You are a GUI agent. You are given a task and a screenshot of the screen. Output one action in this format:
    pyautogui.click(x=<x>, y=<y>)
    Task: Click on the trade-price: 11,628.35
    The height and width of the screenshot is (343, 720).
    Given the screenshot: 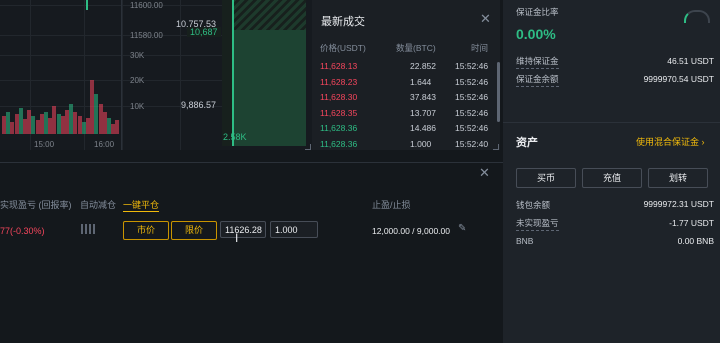 What is the action you would take?
    pyautogui.click(x=339, y=112)
    